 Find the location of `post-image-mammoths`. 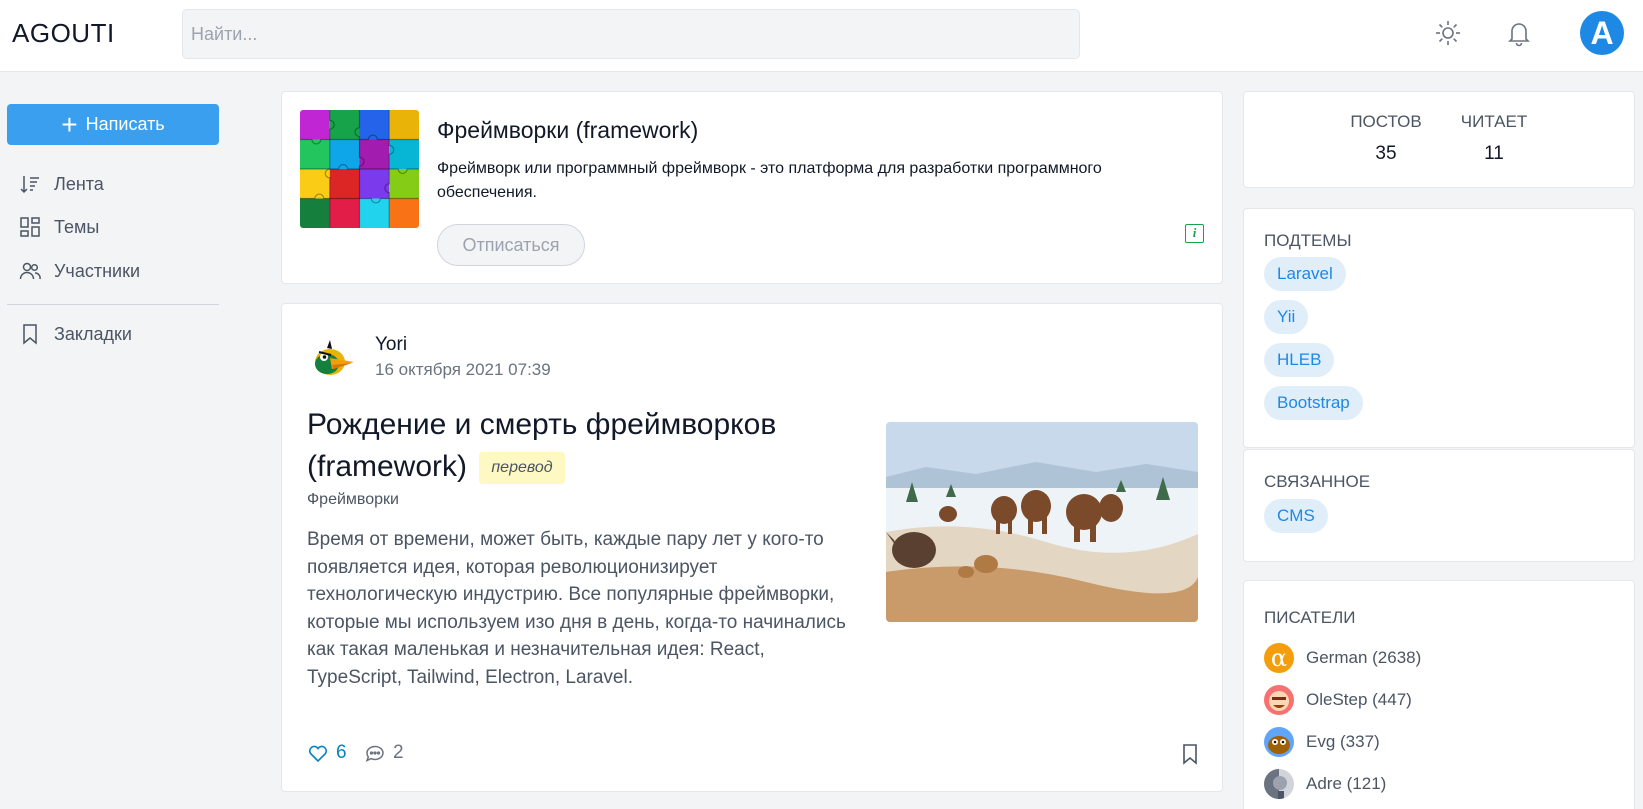

post-image-mammoths is located at coordinates (1042, 522).